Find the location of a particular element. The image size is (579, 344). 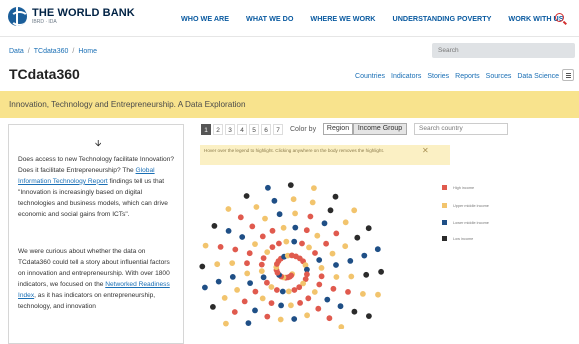

nav-where-we-work: WHERE WE WORK is located at coordinates (342, 18).